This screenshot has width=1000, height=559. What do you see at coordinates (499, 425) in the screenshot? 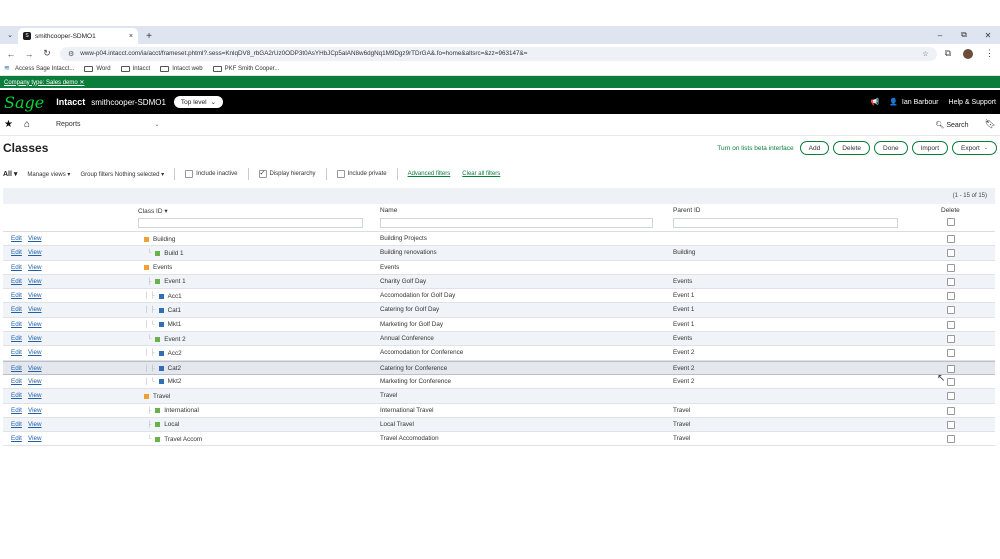
I see `table-row: Edit View ├ Local Local Travel Travel` at bounding box center [499, 425].